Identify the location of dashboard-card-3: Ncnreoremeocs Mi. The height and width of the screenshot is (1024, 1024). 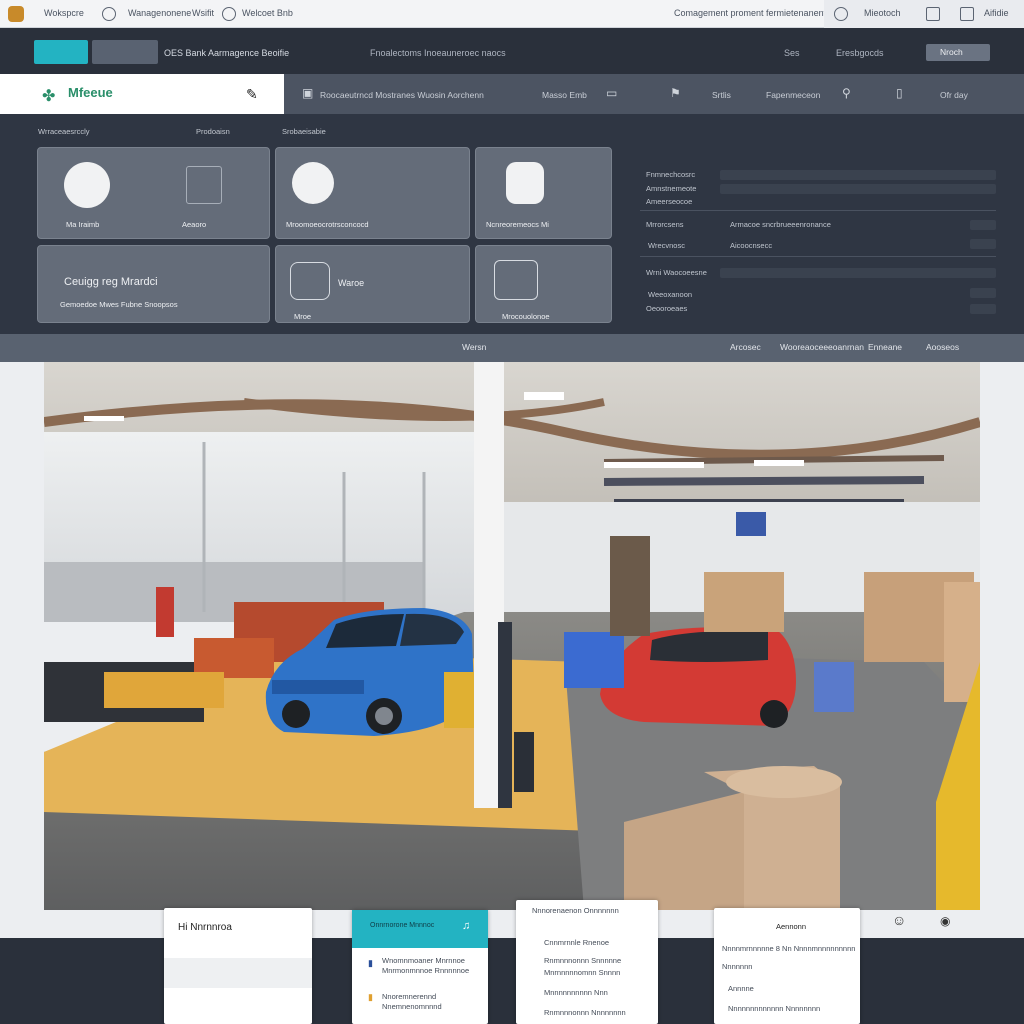
(543, 193).